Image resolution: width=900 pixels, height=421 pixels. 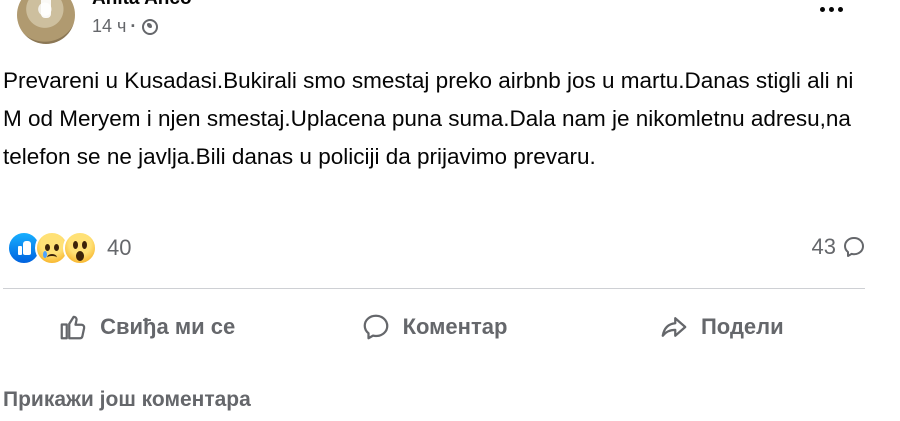 What do you see at coordinates (822, 9) in the screenshot?
I see `more-dots-icon` at bounding box center [822, 9].